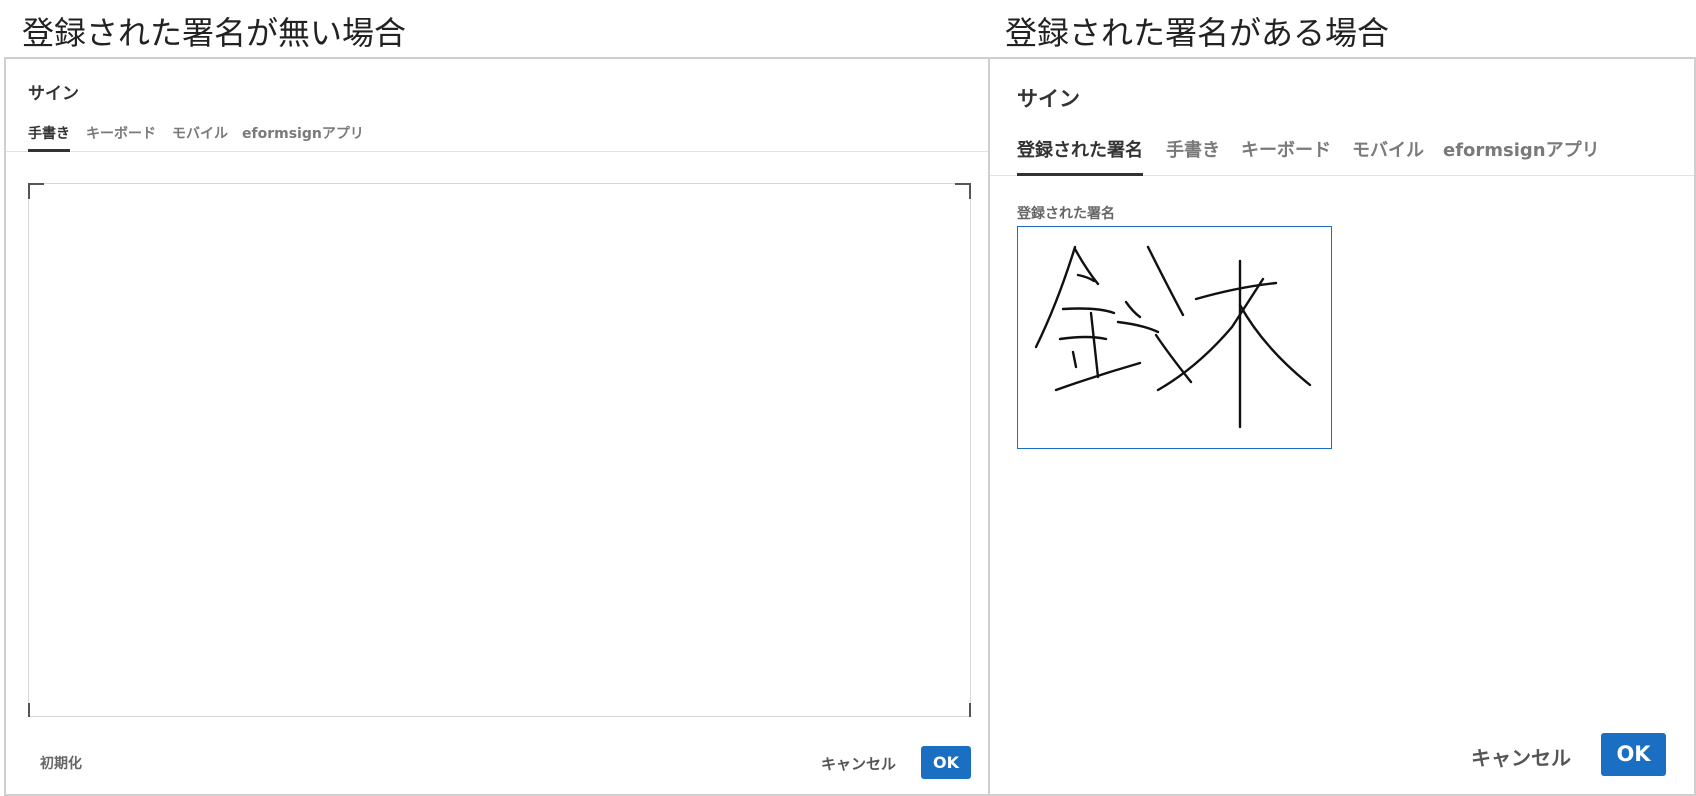 This screenshot has height=796, width=1696. What do you see at coordinates (1197, 33) in the screenshot?
I see `caption-with-registered-signature: 登録された署名がある場合` at bounding box center [1197, 33].